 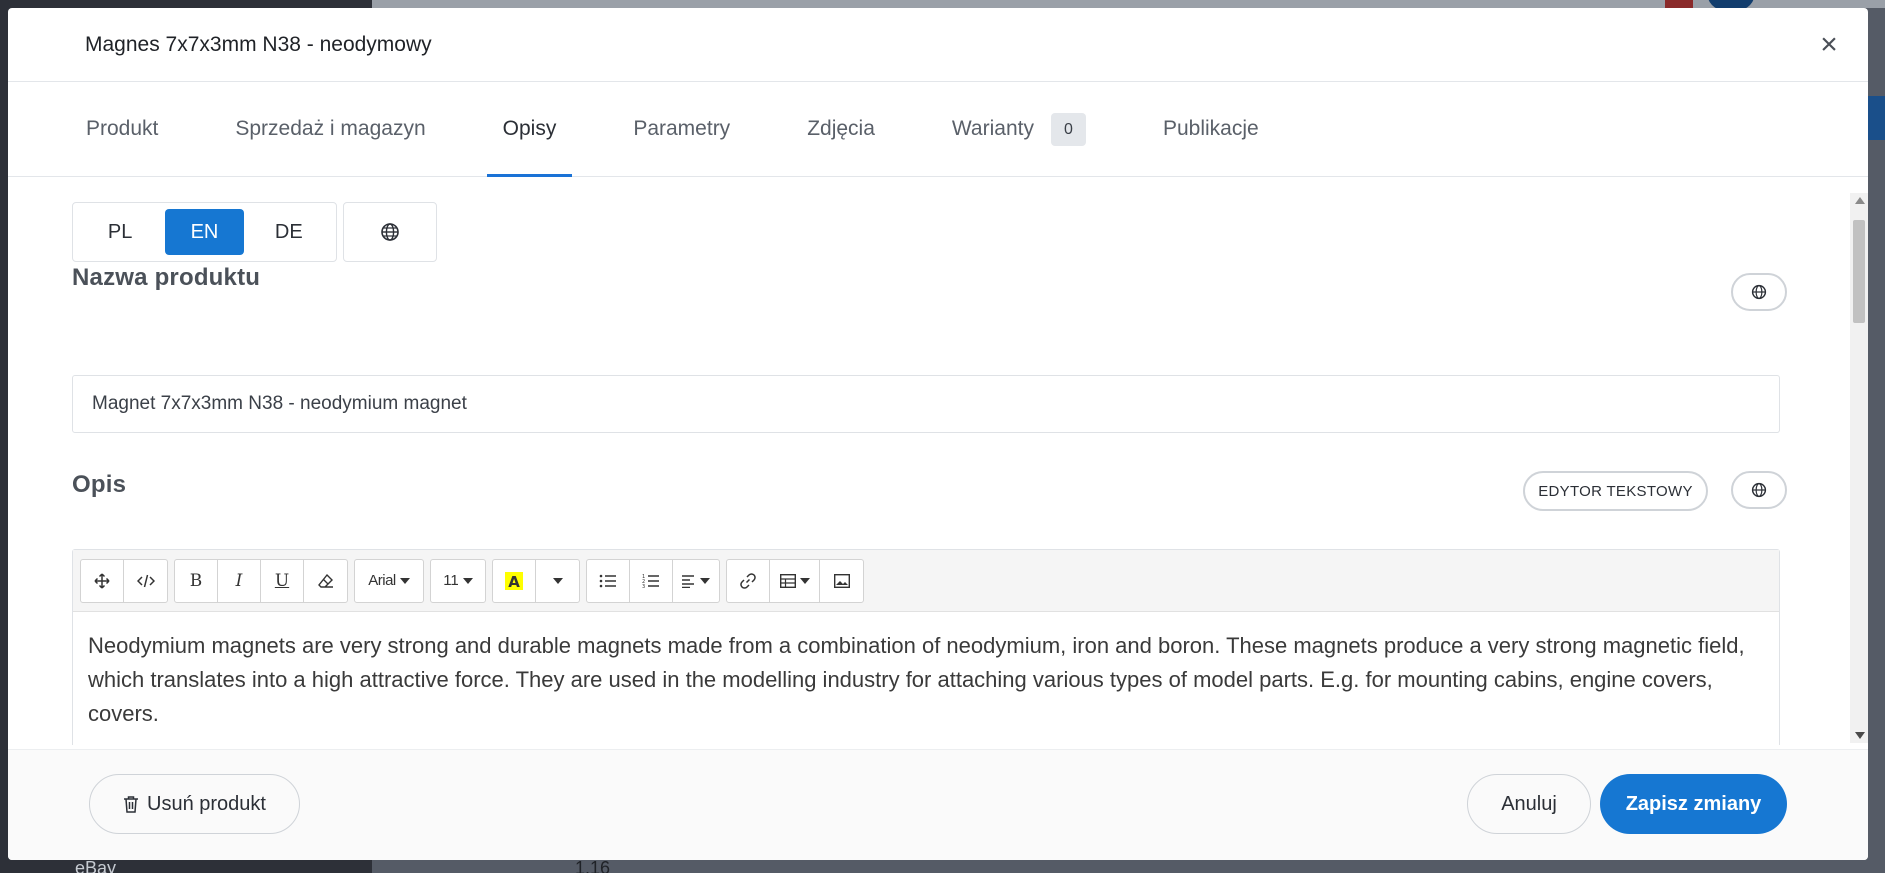 I want to click on table-dropdown, so click(x=795, y=580).